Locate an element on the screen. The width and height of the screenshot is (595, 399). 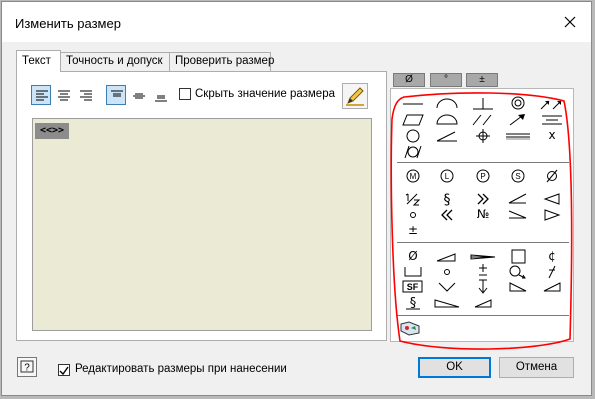
plus-minus-stacked-symbol is located at coordinates (483, 271).